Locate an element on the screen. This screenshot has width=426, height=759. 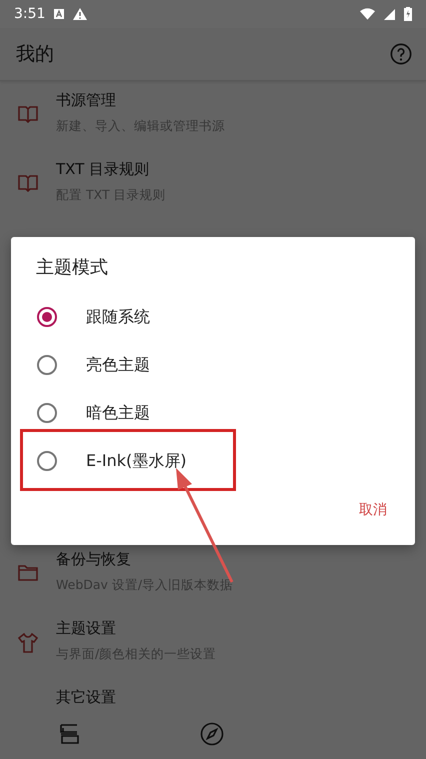
radio-option: 亮色主题 is located at coordinates (213, 365).